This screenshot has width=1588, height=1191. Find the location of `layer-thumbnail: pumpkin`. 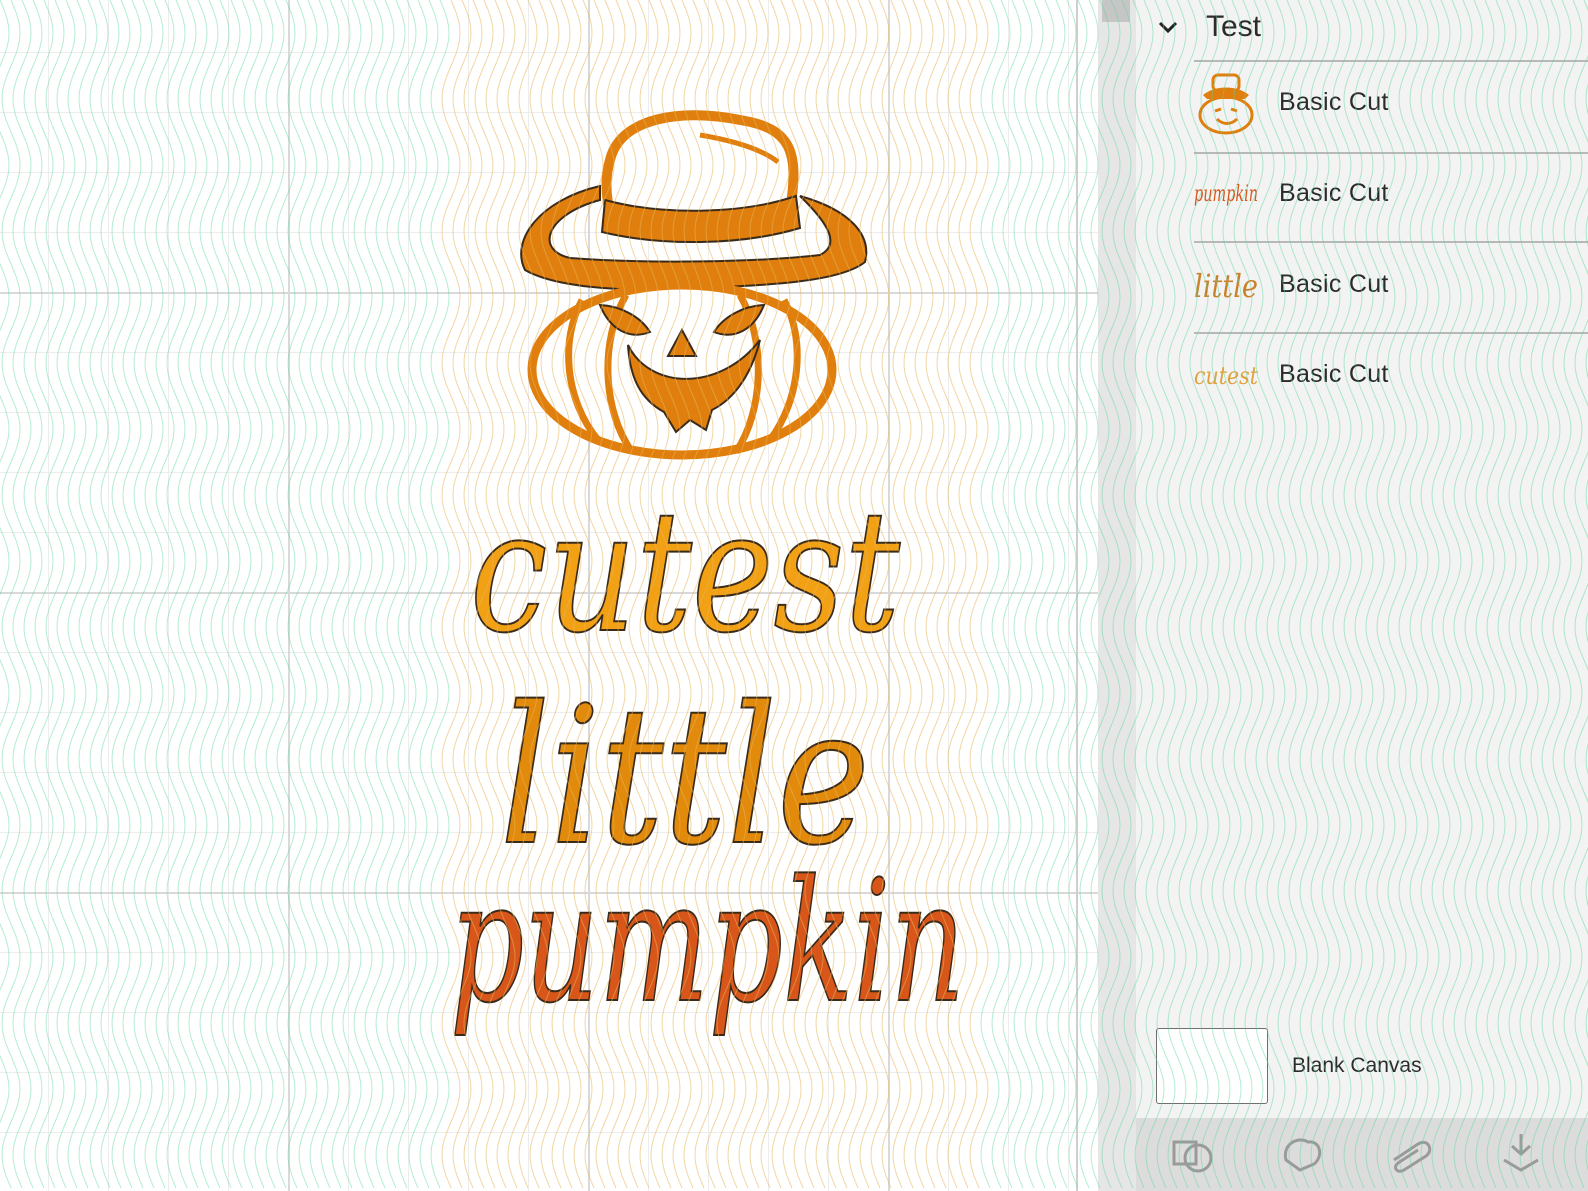

layer-thumbnail: pumpkin is located at coordinates (1226, 193).